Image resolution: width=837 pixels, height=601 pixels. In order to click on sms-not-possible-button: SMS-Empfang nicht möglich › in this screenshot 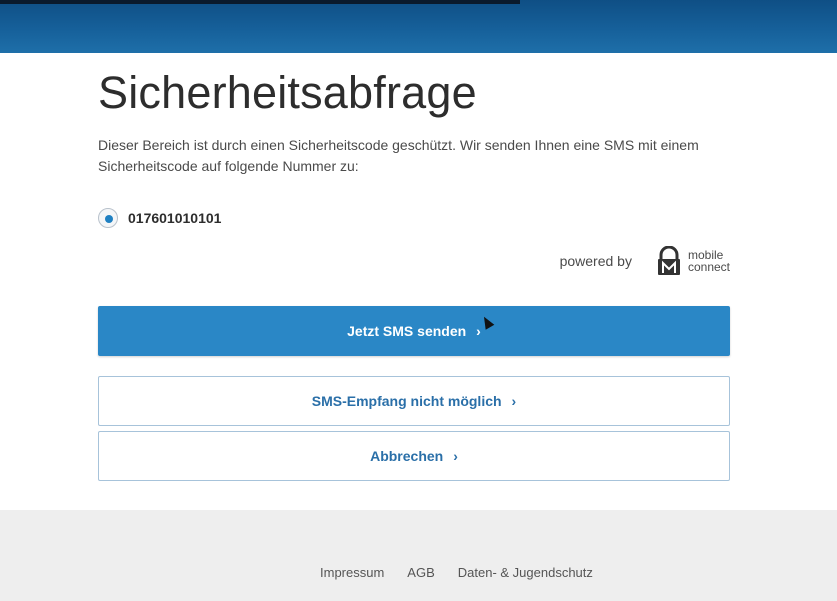, I will do `click(414, 401)`.